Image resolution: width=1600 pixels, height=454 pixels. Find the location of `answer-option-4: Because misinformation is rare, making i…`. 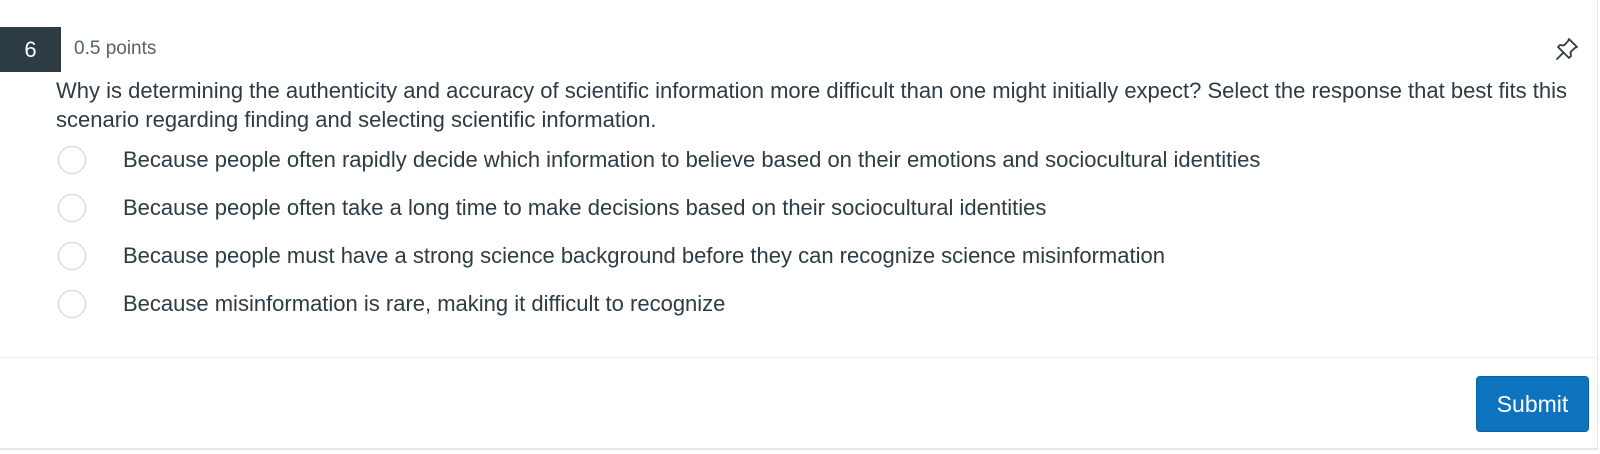

answer-option-4: Because misinformation is rare, making i… is located at coordinates (806, 311).